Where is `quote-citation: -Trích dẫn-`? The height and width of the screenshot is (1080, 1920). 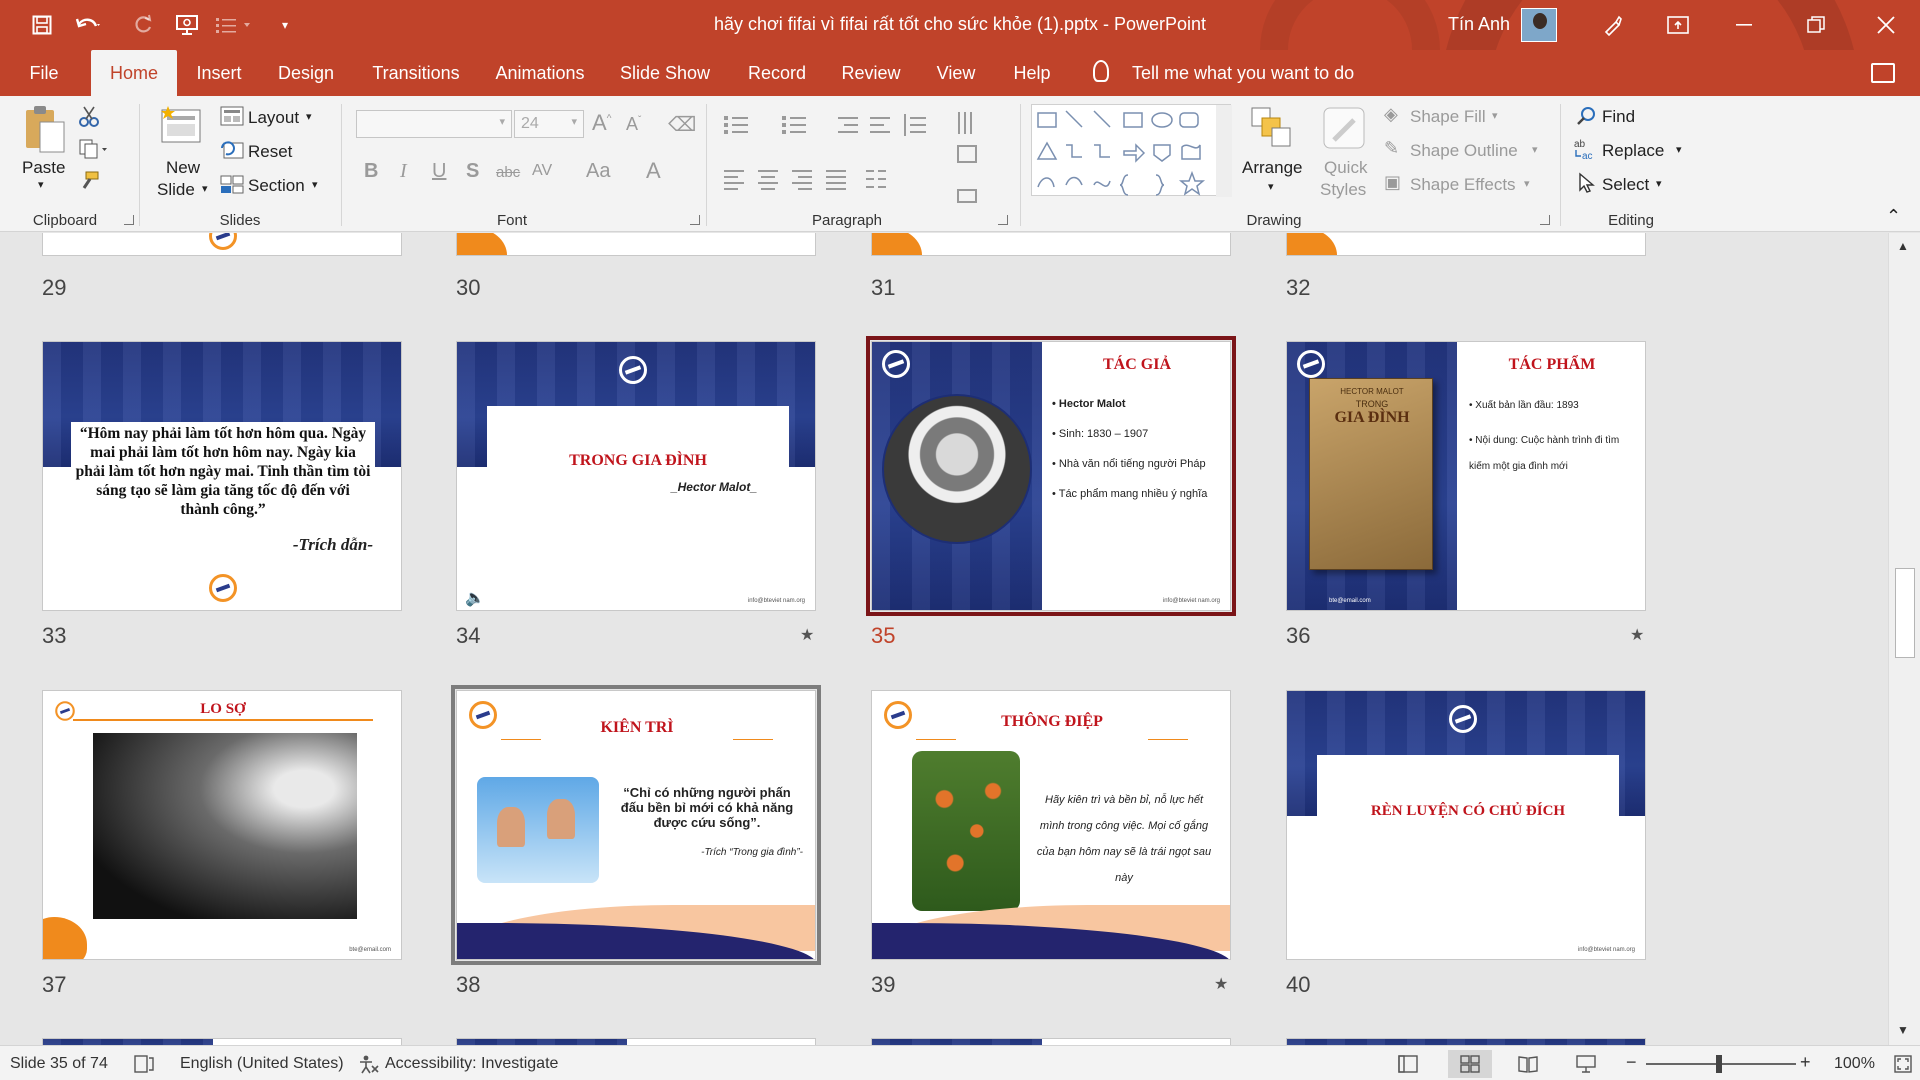
quote-citation: -Trích dẫn- is located at coordinates (332, 544).